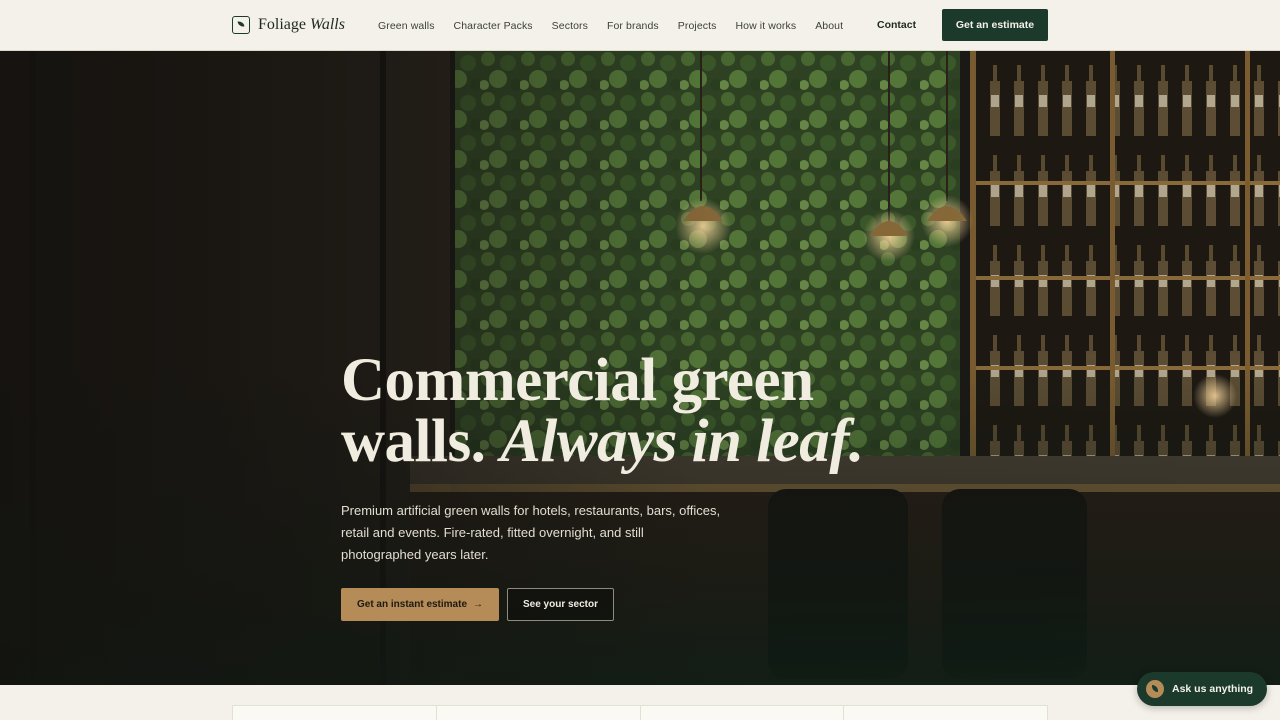  I want to click on ask-us-chat-button: Ask us anything, so click(1202, 689).